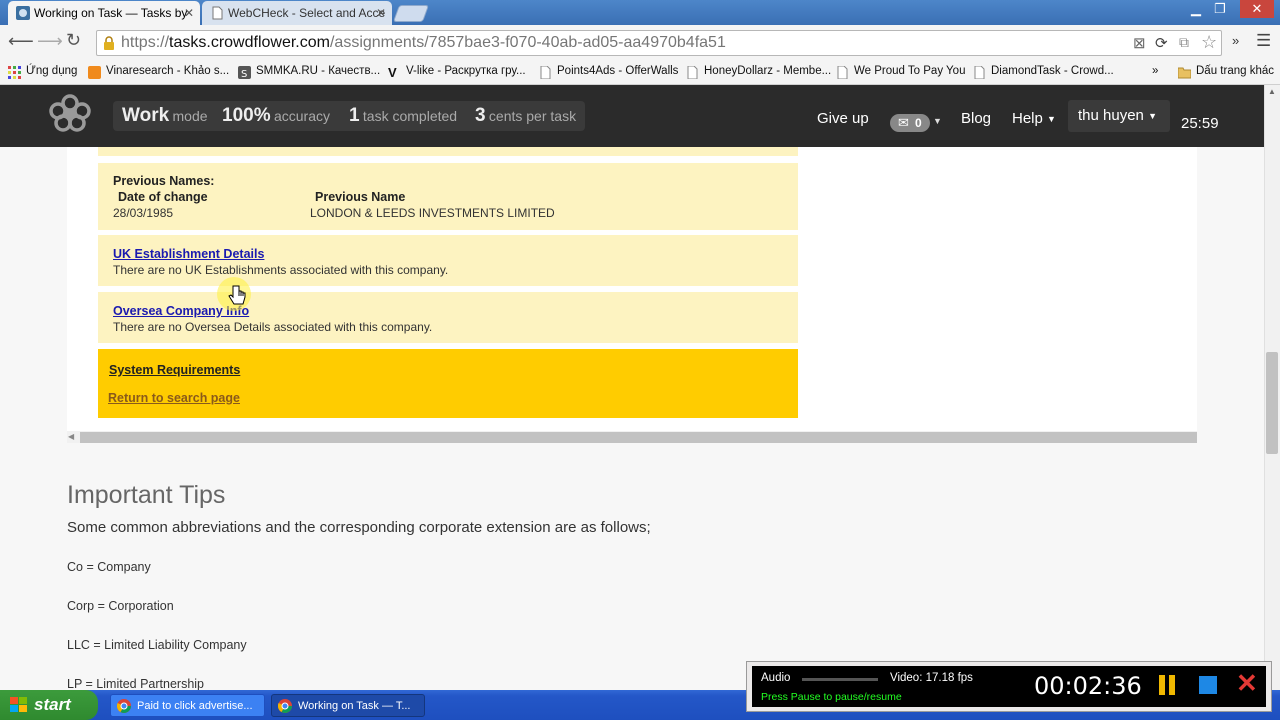 Image resolution: width=1280 pixels, height=720 pixels. What do you see at coordinates (776, 678) in the screenshot?
I see `audio-label: Audio` at bounding box center [776, 678].